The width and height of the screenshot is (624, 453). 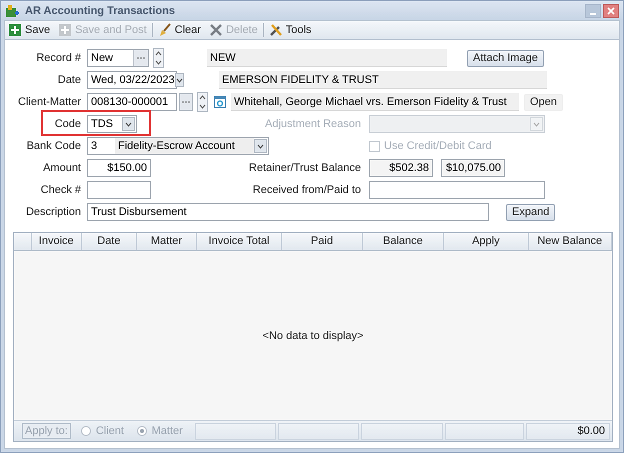 What do you see at coordinates (215, 30) in the screenshot?
I see `x-icon` at bounding box center [215, 30].